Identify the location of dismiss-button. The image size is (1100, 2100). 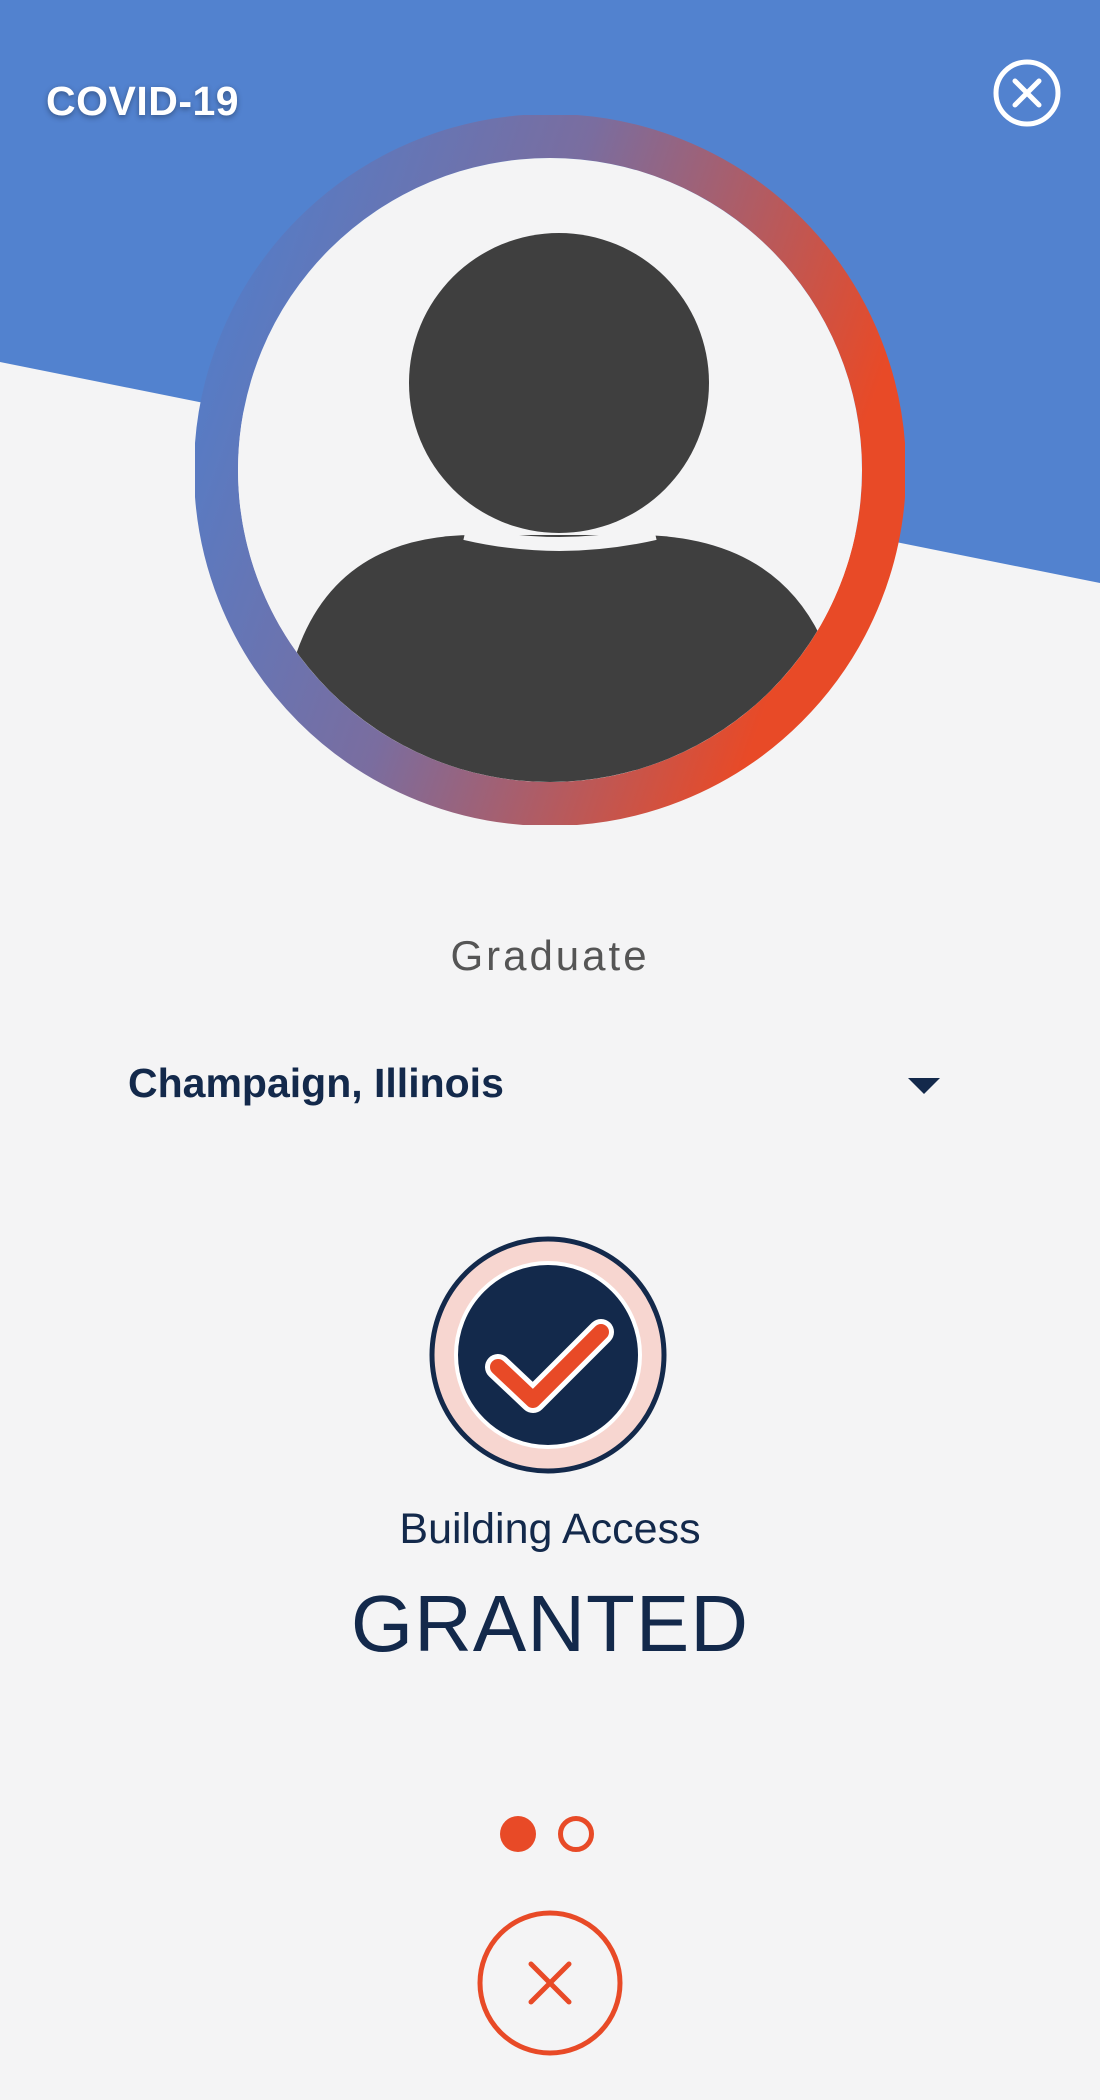
(550, 1983).